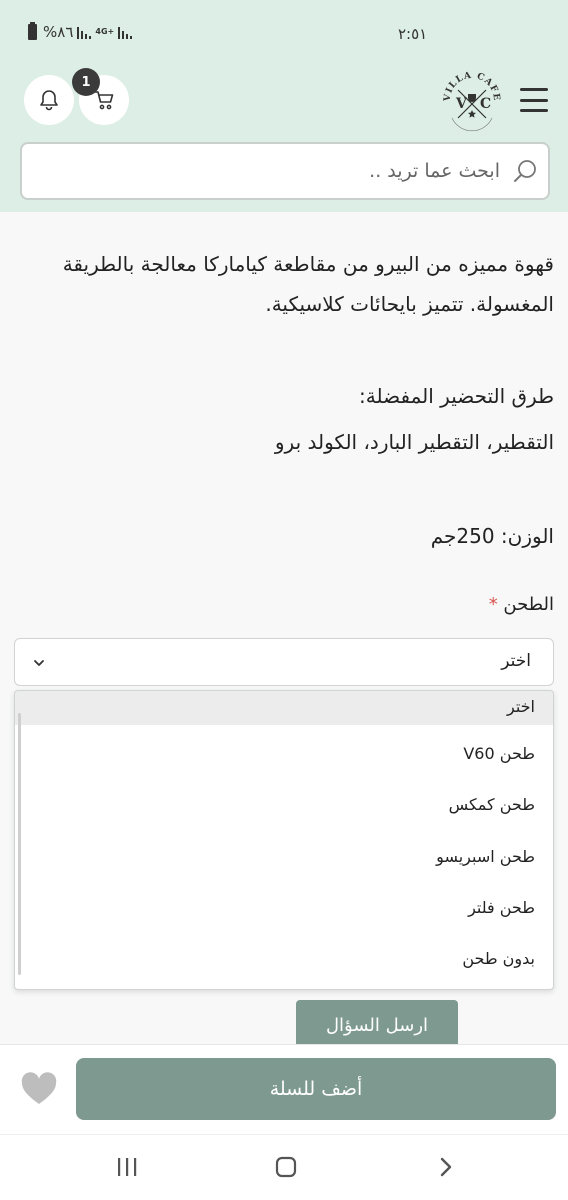 This screenshot has width=568, height=1200. I want to click on back-icon, so click(446, 1167).